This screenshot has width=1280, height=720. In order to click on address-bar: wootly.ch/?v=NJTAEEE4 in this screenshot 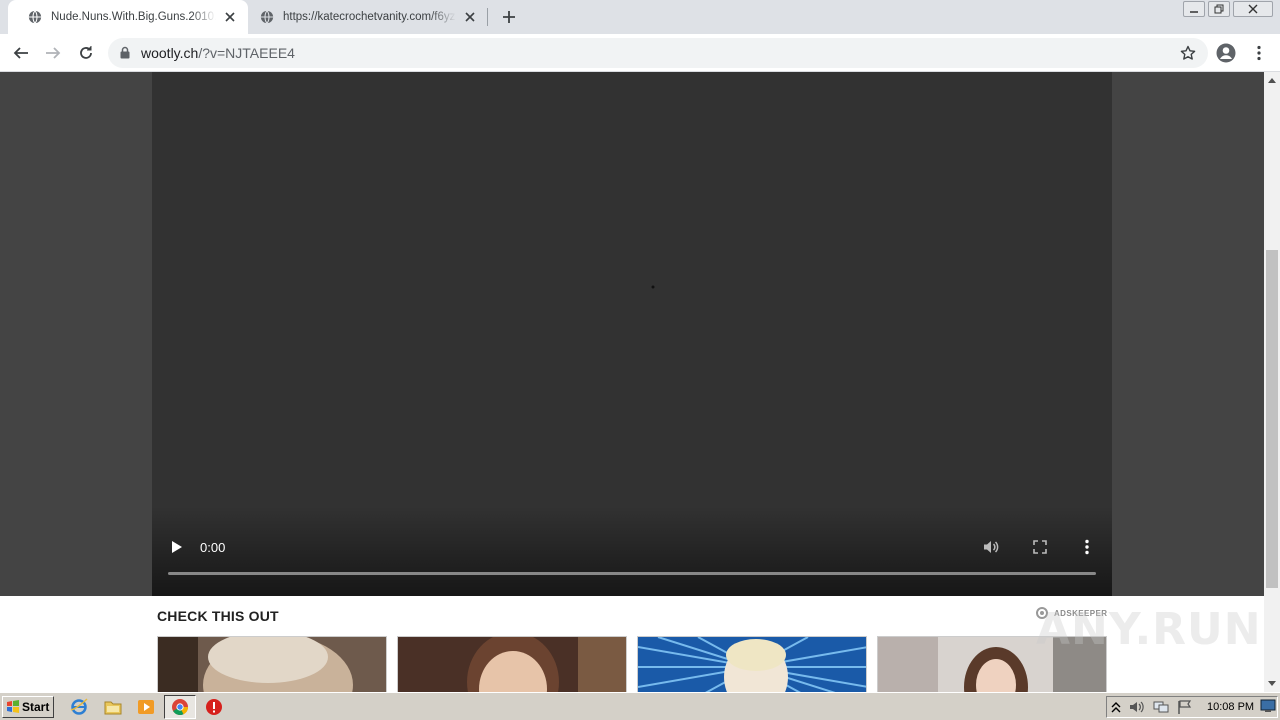, I will do `click(658, 53)`.